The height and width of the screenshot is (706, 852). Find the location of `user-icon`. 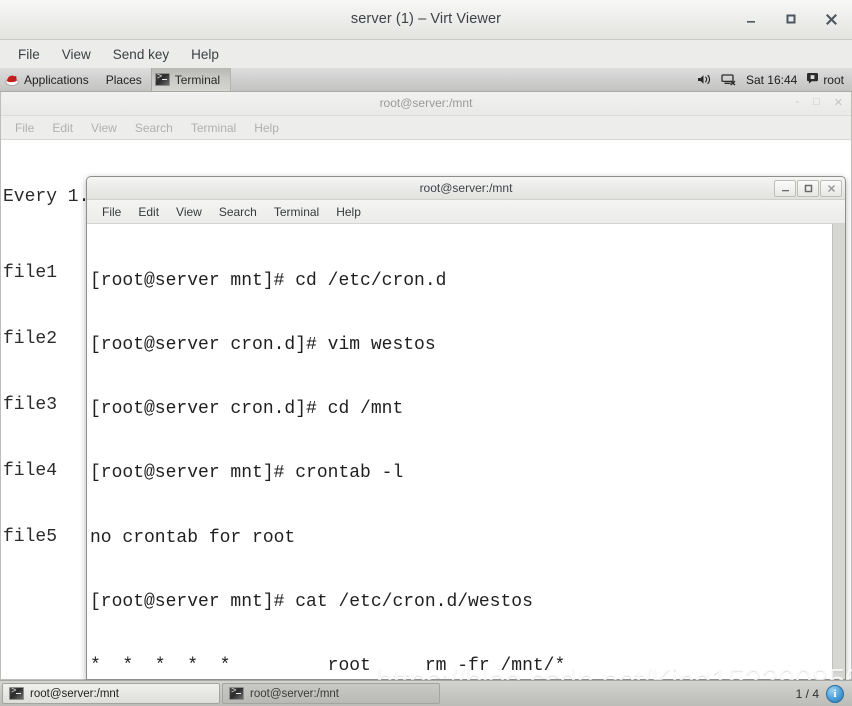

user-icon is located at coordinates (812, 79).